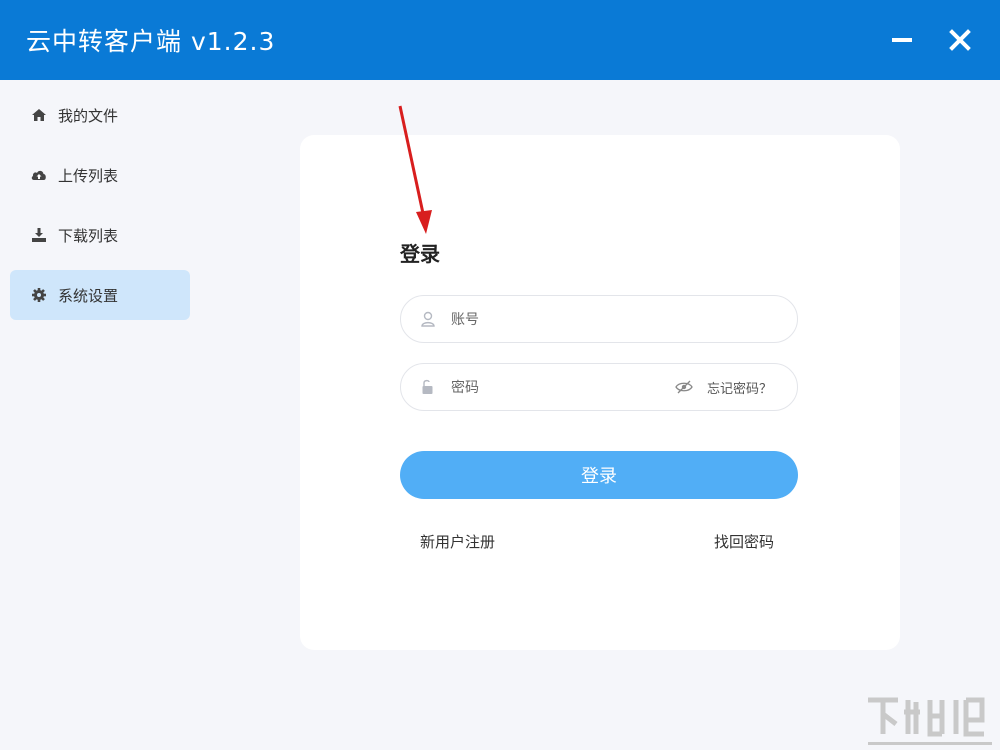 The width and height of the screenshot is (1000, 750). I want to click on sidebar-item-label: 上传列表, so click(88, 175).